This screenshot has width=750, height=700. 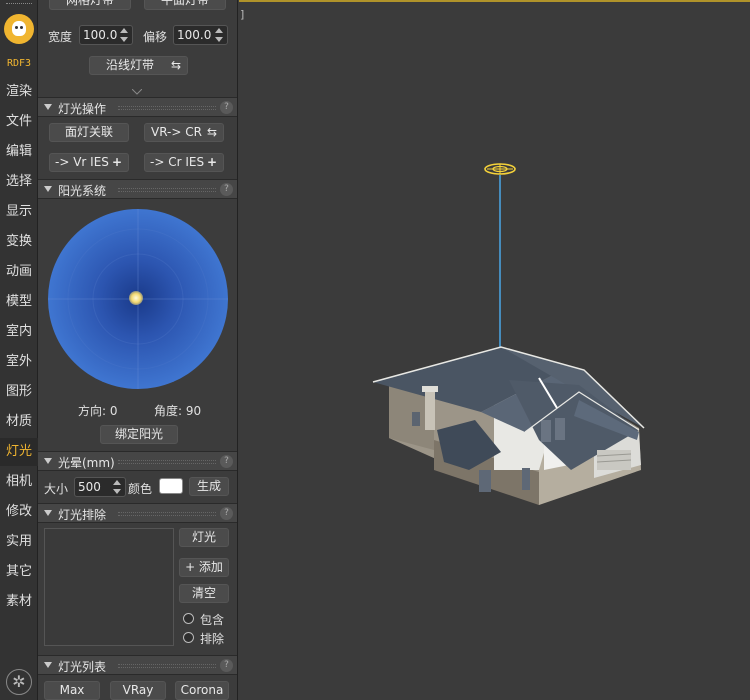 I want to click on exclude-label: 排除, so click(x=212, y=639).